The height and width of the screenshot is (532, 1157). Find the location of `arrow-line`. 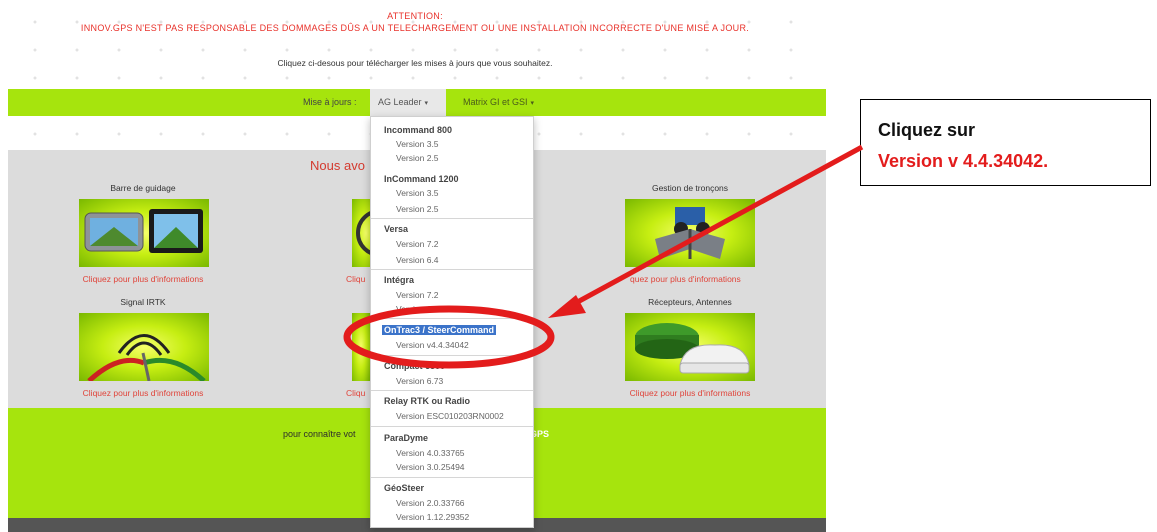

arrow-line is located at coordinates (717, 226).